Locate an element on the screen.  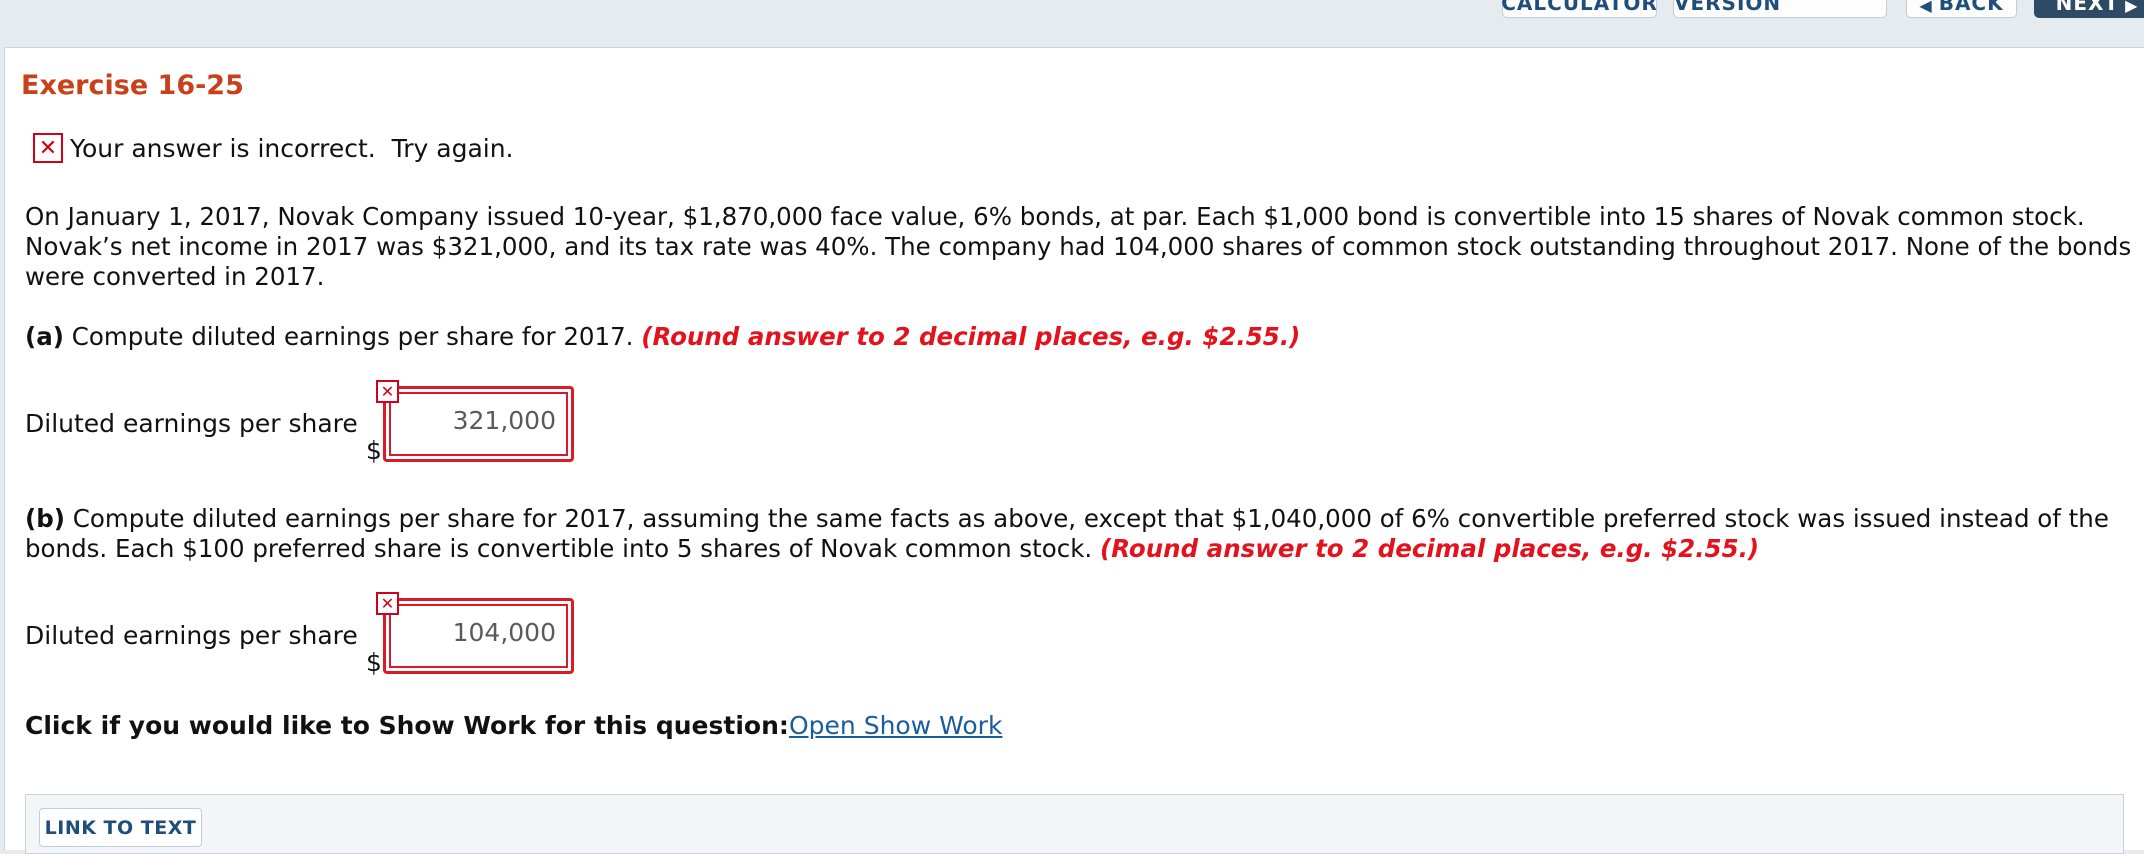
part-a-answer-input: 321,000 is located at coordinates (478, 424).